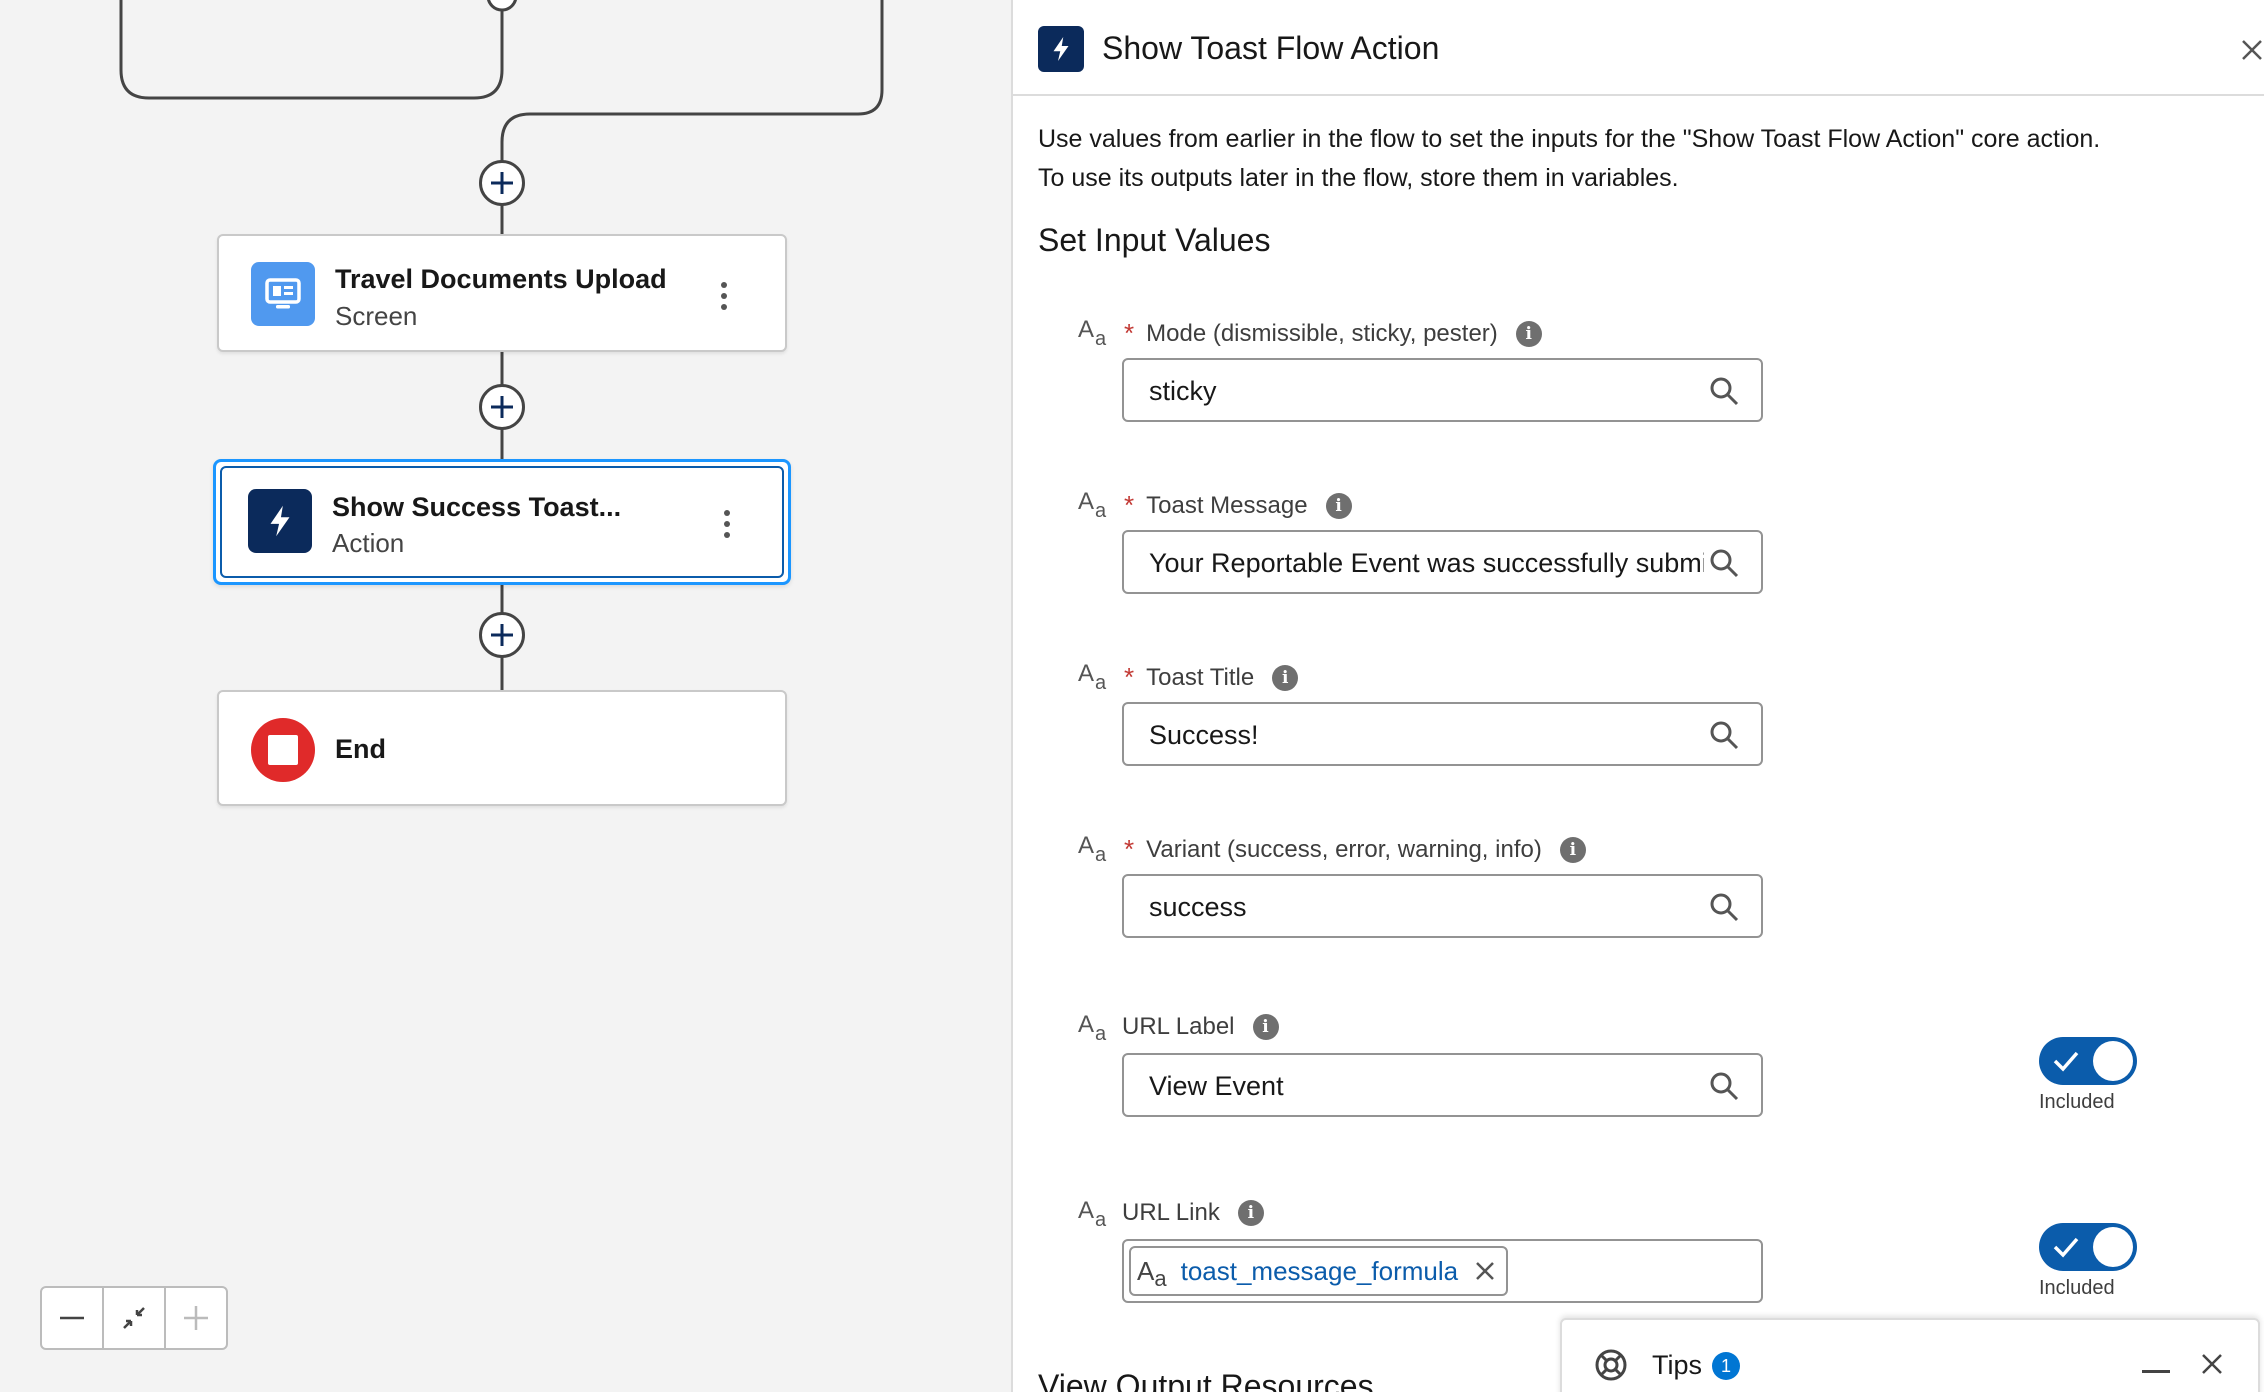  What do you see at coordinates (283, 294) in the screenshot?
I see `screen-icon` at bounding box center [283, 294].